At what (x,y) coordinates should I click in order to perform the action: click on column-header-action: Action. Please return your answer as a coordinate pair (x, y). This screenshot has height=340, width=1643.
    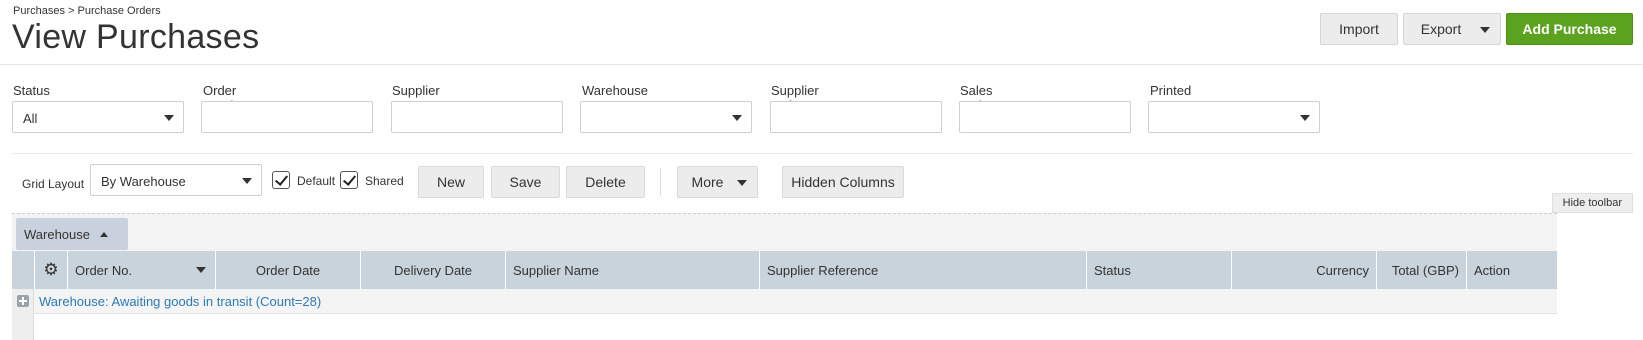
    Looking at the image, I should click on (1511, 270).